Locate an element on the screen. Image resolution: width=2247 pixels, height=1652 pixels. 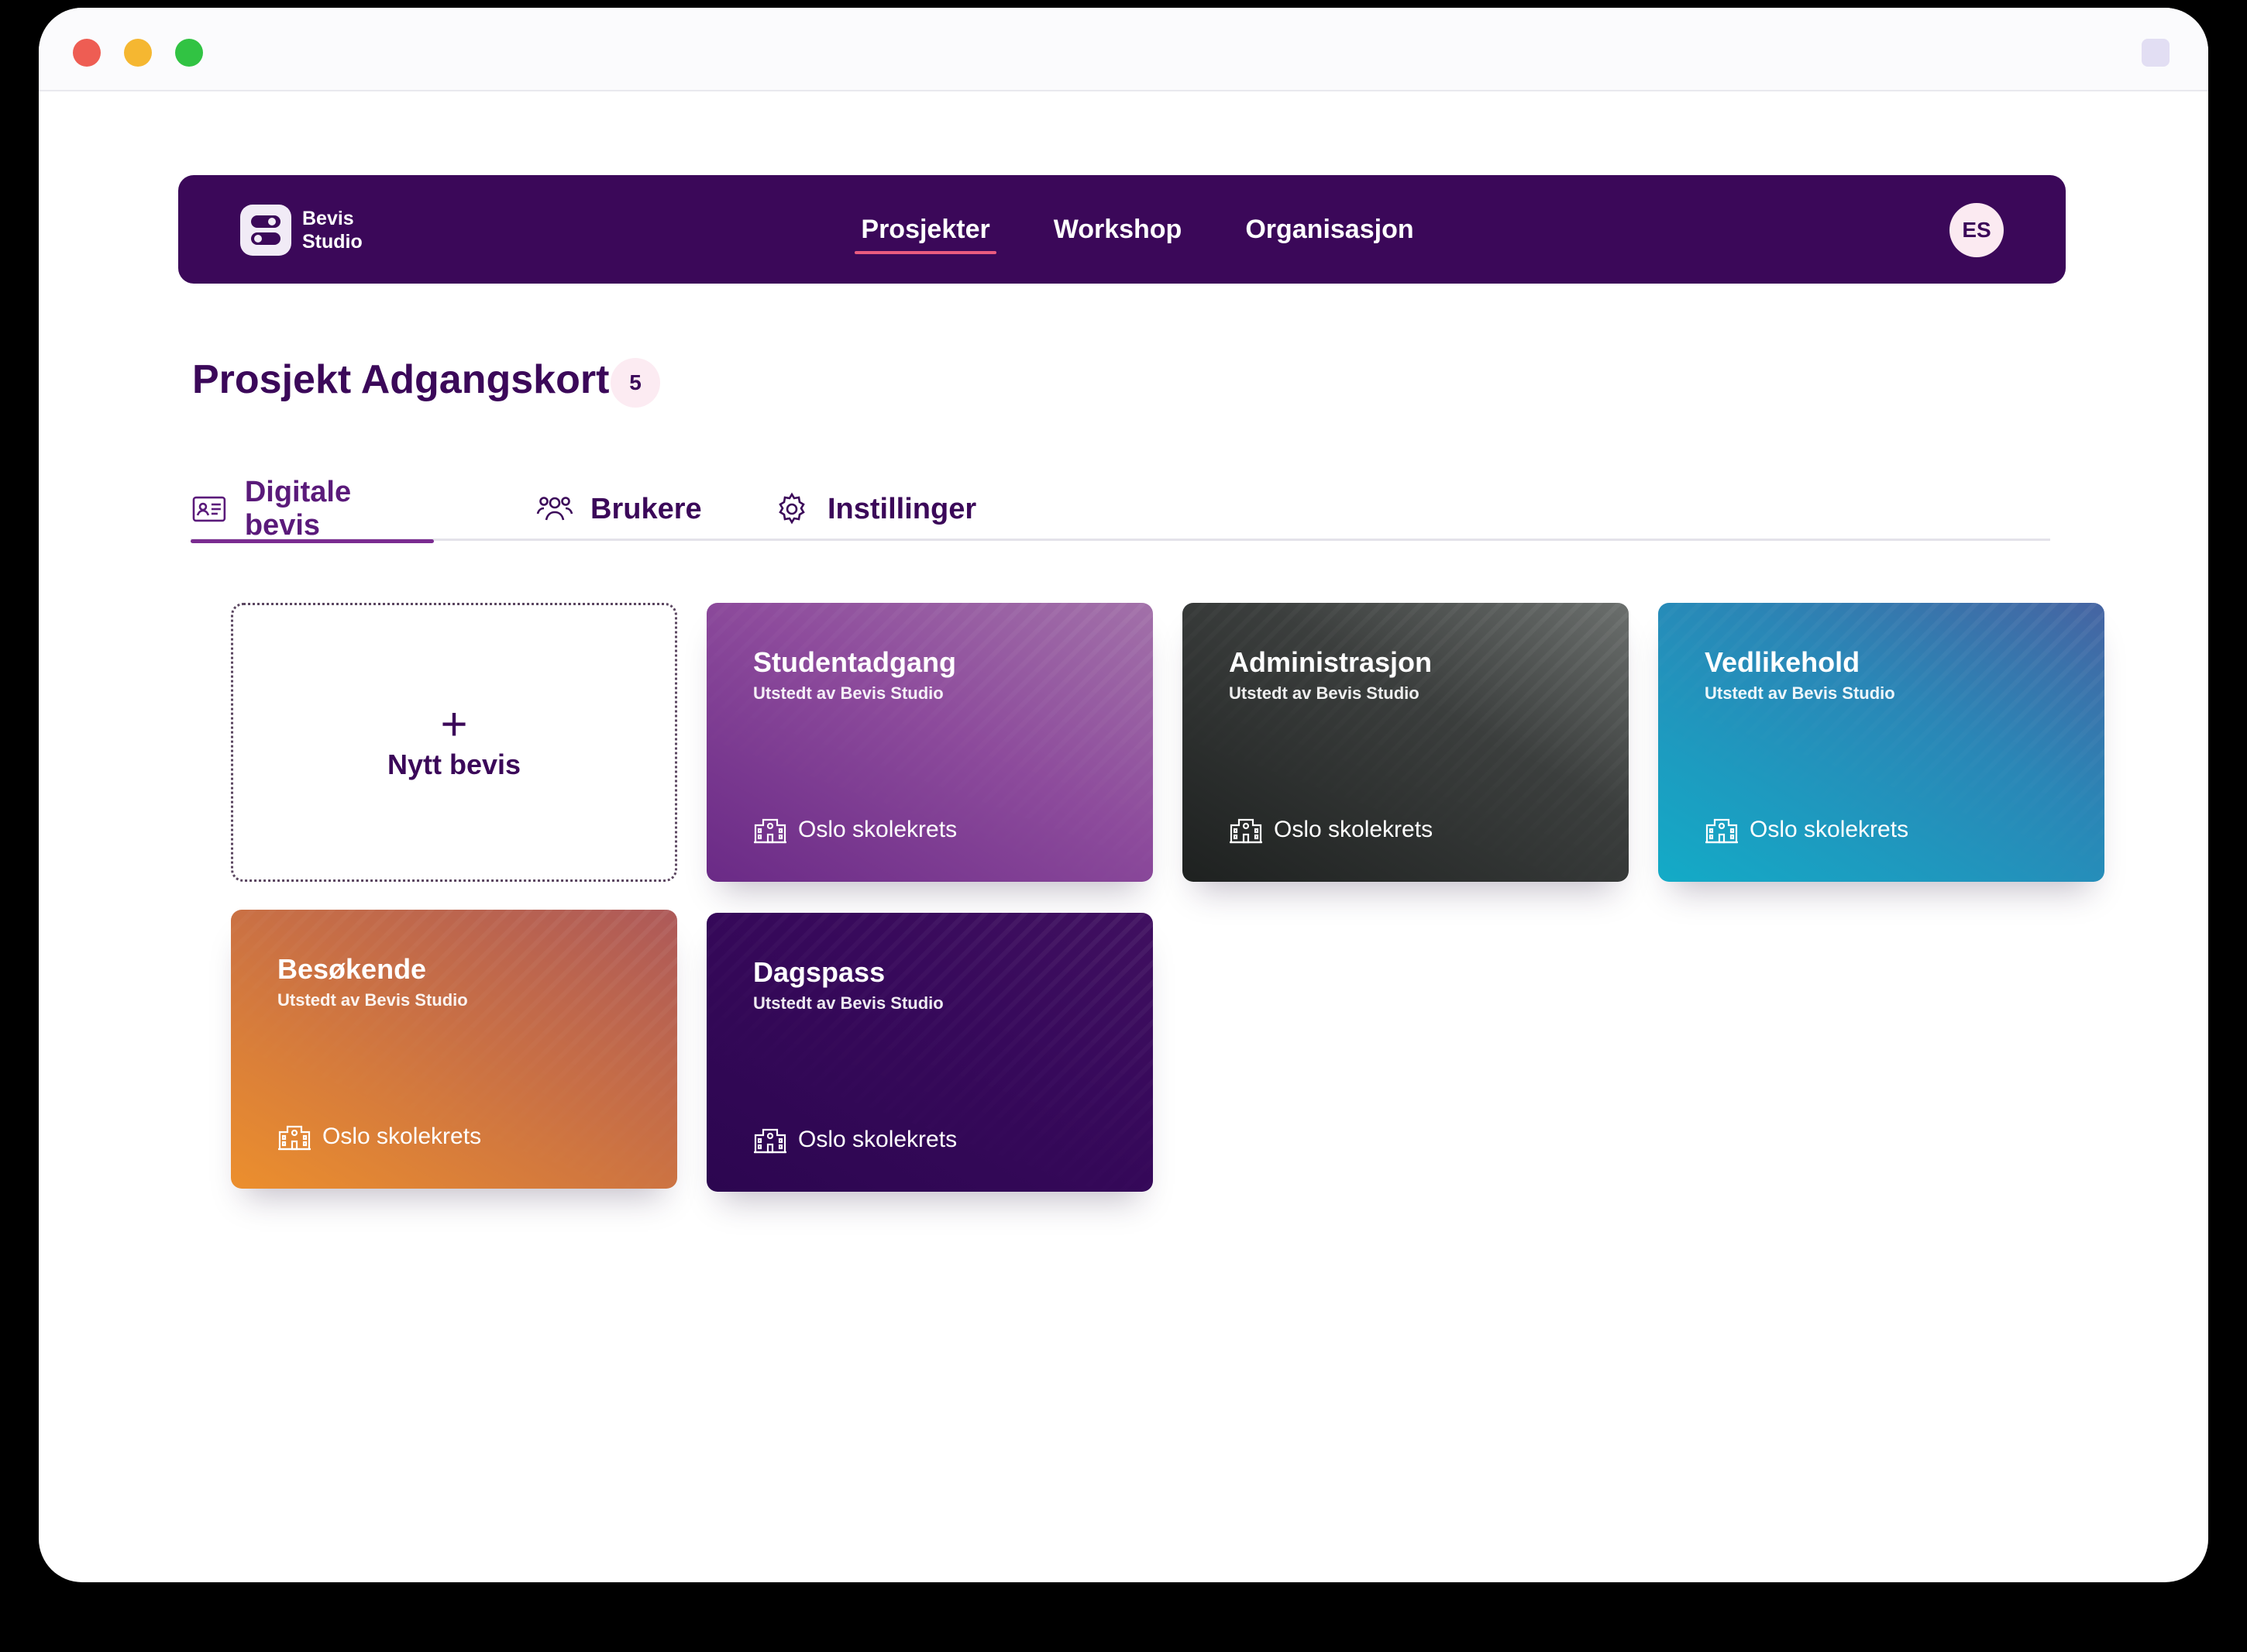
nav-links: Prosjekter Workshop Organisasjon is located at coordinates (1122, 229).